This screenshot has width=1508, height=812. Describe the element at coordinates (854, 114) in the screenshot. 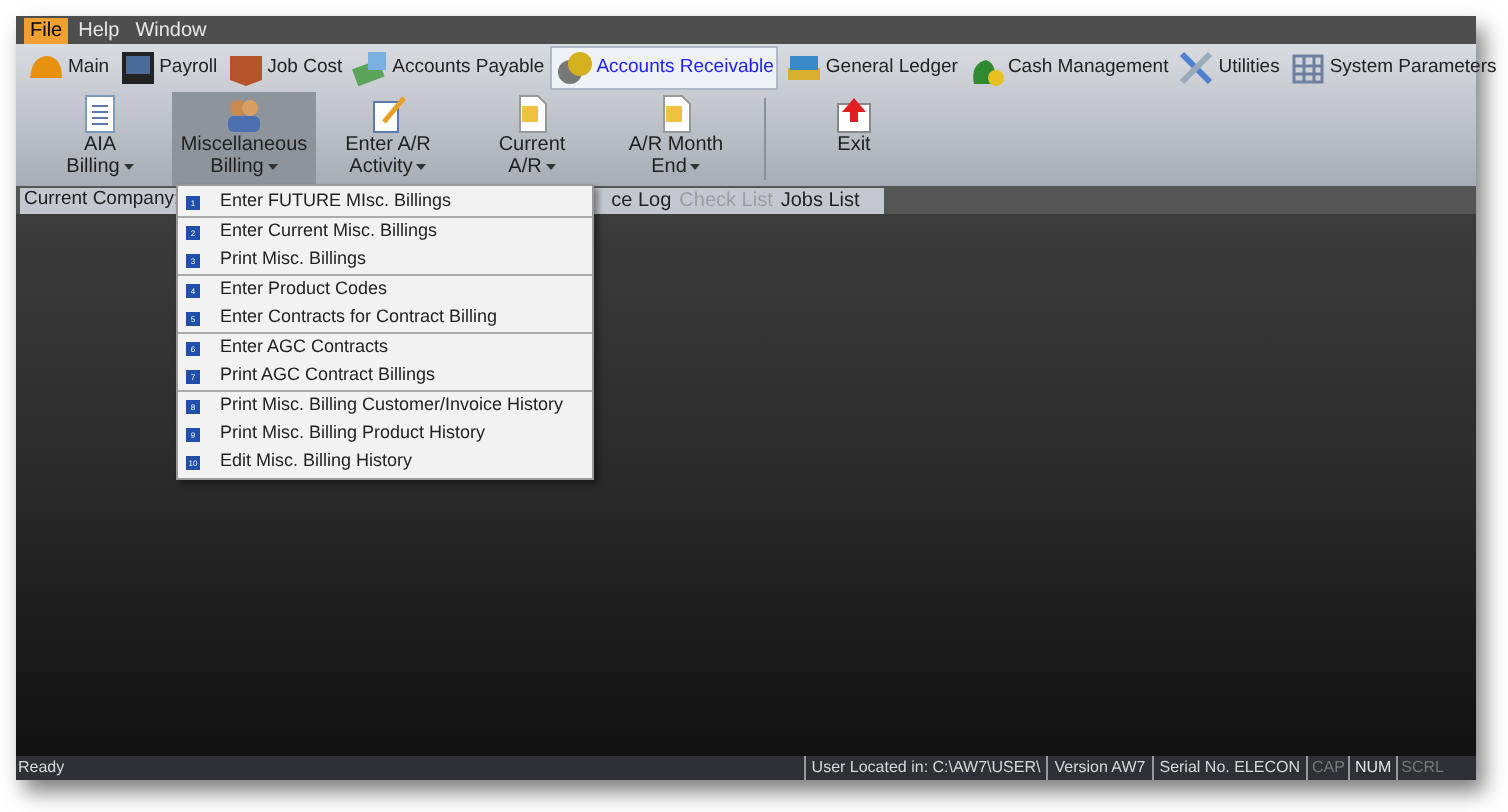

I see `exit-icon` at that location.